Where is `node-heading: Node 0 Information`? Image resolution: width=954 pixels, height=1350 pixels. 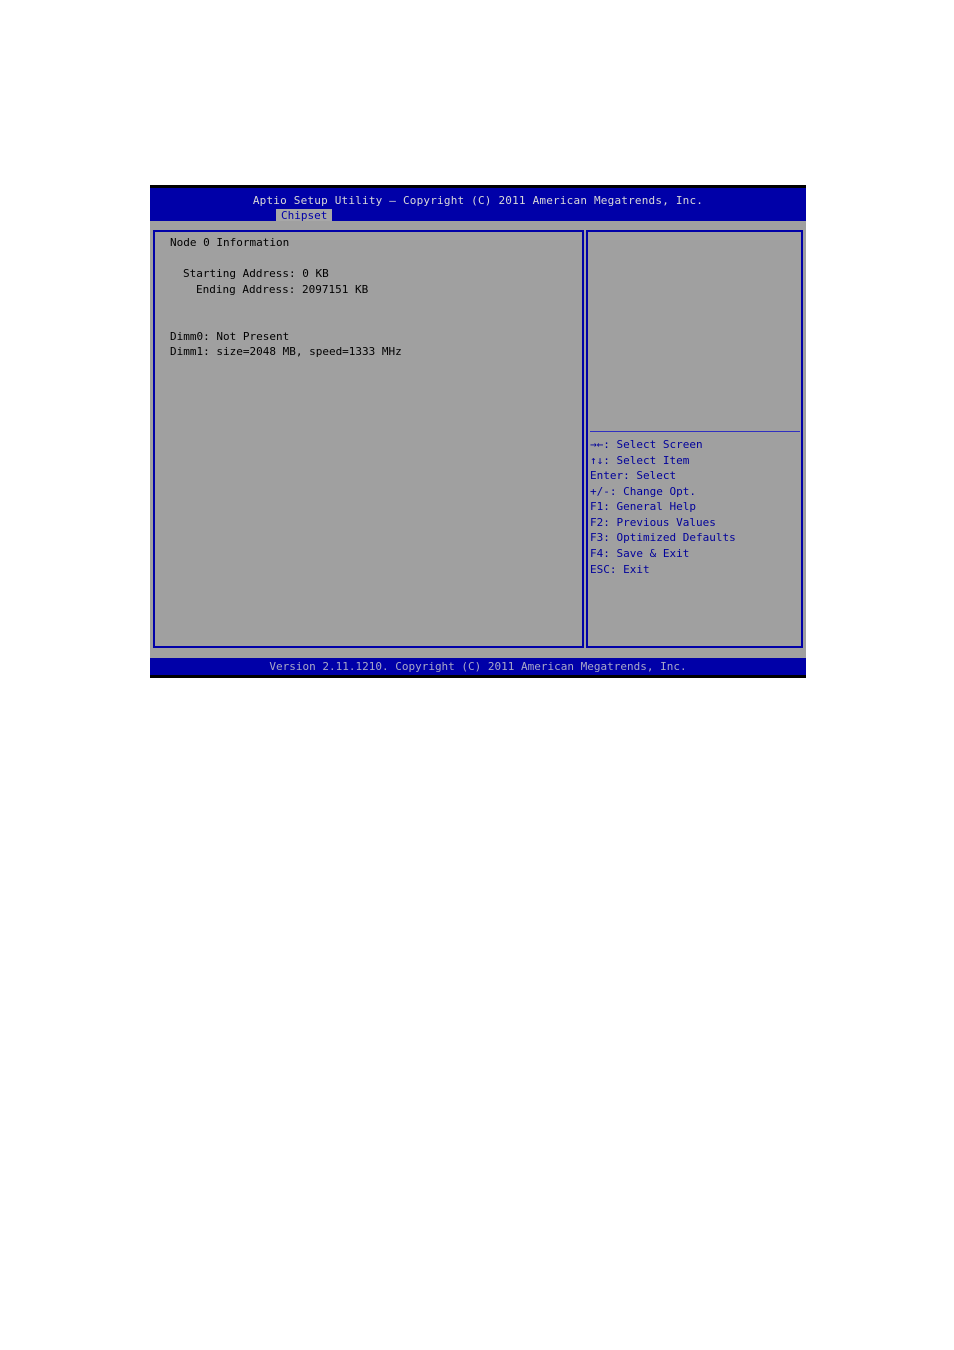 node-heading: Node 0 Information is located at coordinates (230, 242).